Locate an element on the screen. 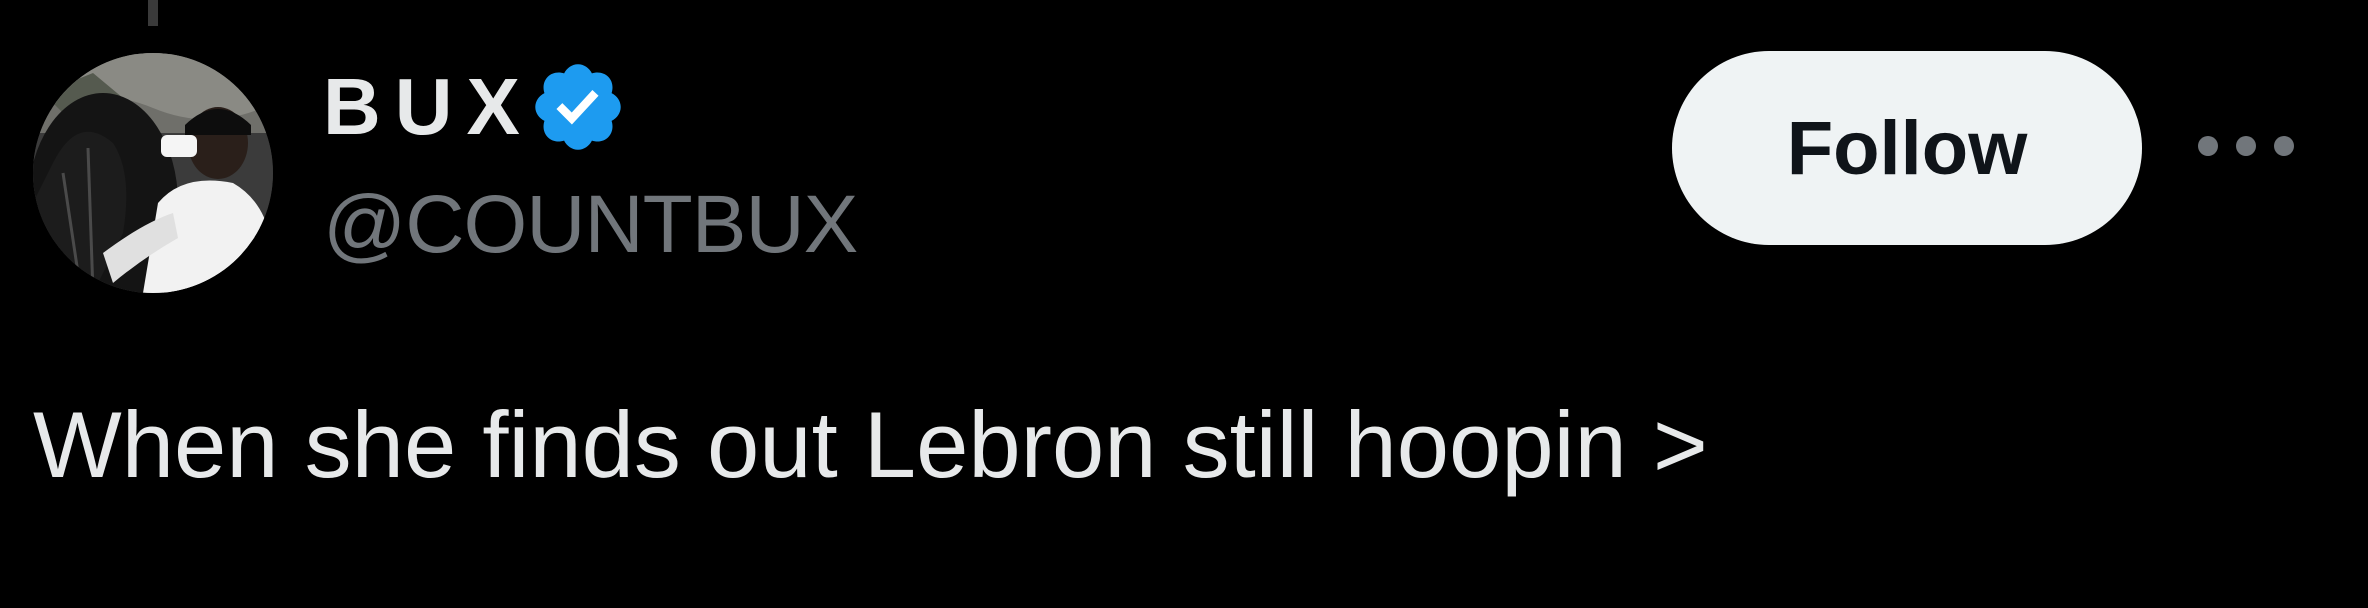 Image resolution: width=2368 pixels, height=608 pixels. more-options-icon is located at coordinates (2246, 146).